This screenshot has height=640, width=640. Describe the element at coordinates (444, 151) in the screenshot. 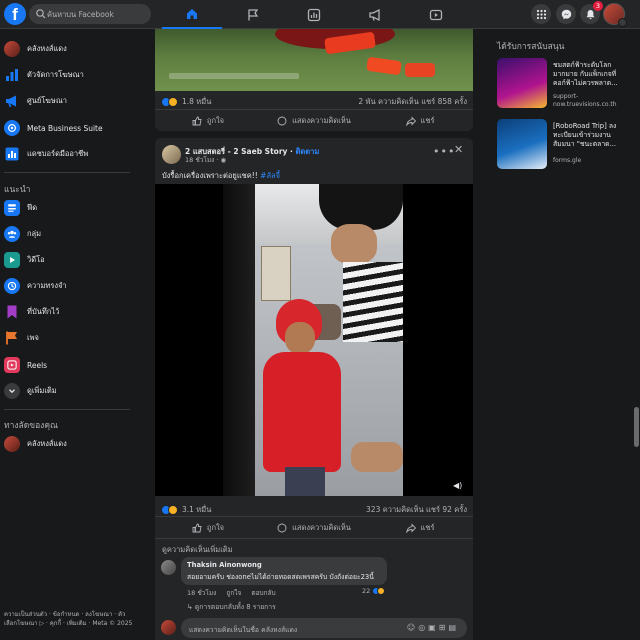

I see `more-options-icon: •••` at that location.